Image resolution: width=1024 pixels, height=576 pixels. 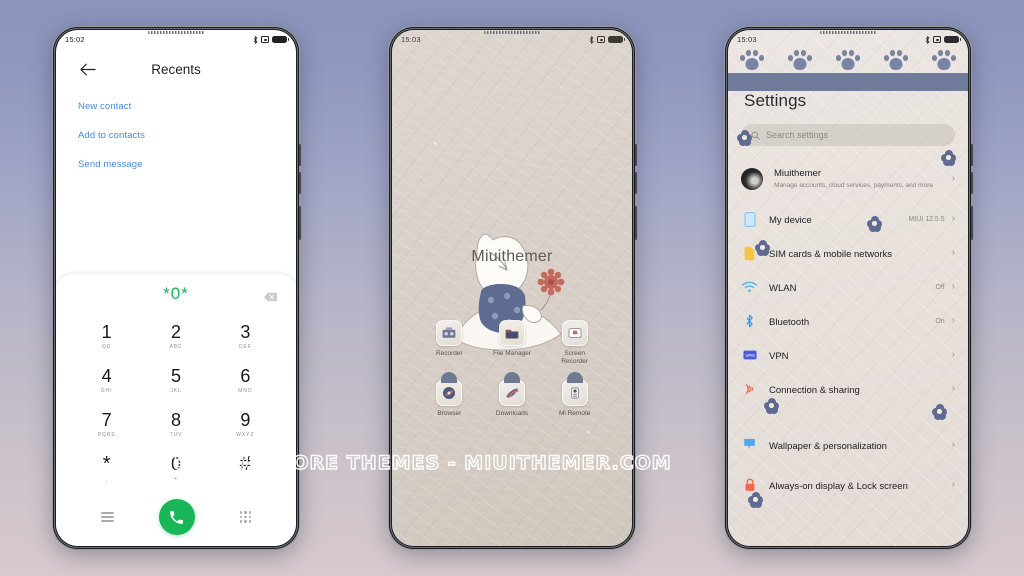 What do you see at coordinates (176, 164) in the screenshot?
I see `send-message-link: Send message` at bounding box center [176, 164].